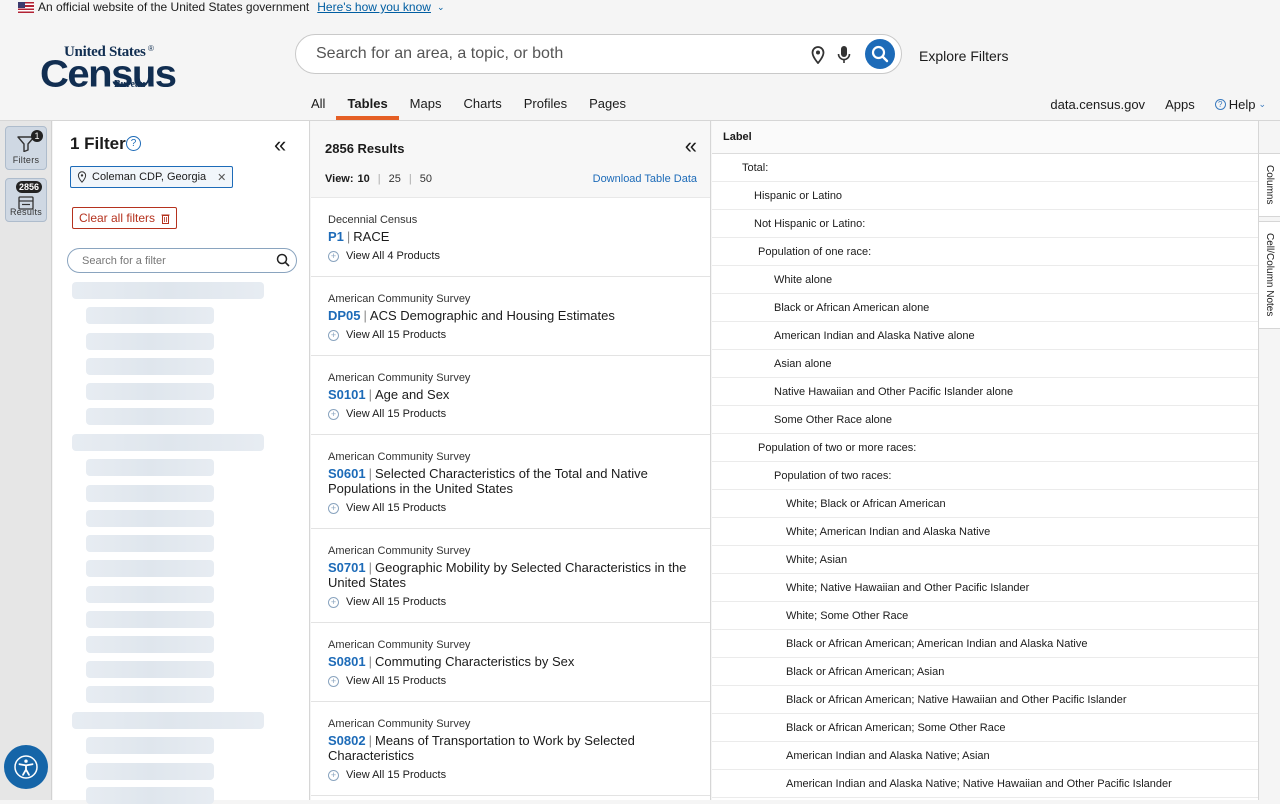 The width and height of the screenshot is (1280, 804). Describe the element at coordinates (364, 179) in the screenshot. I see `view-option-10: 10` at that location.